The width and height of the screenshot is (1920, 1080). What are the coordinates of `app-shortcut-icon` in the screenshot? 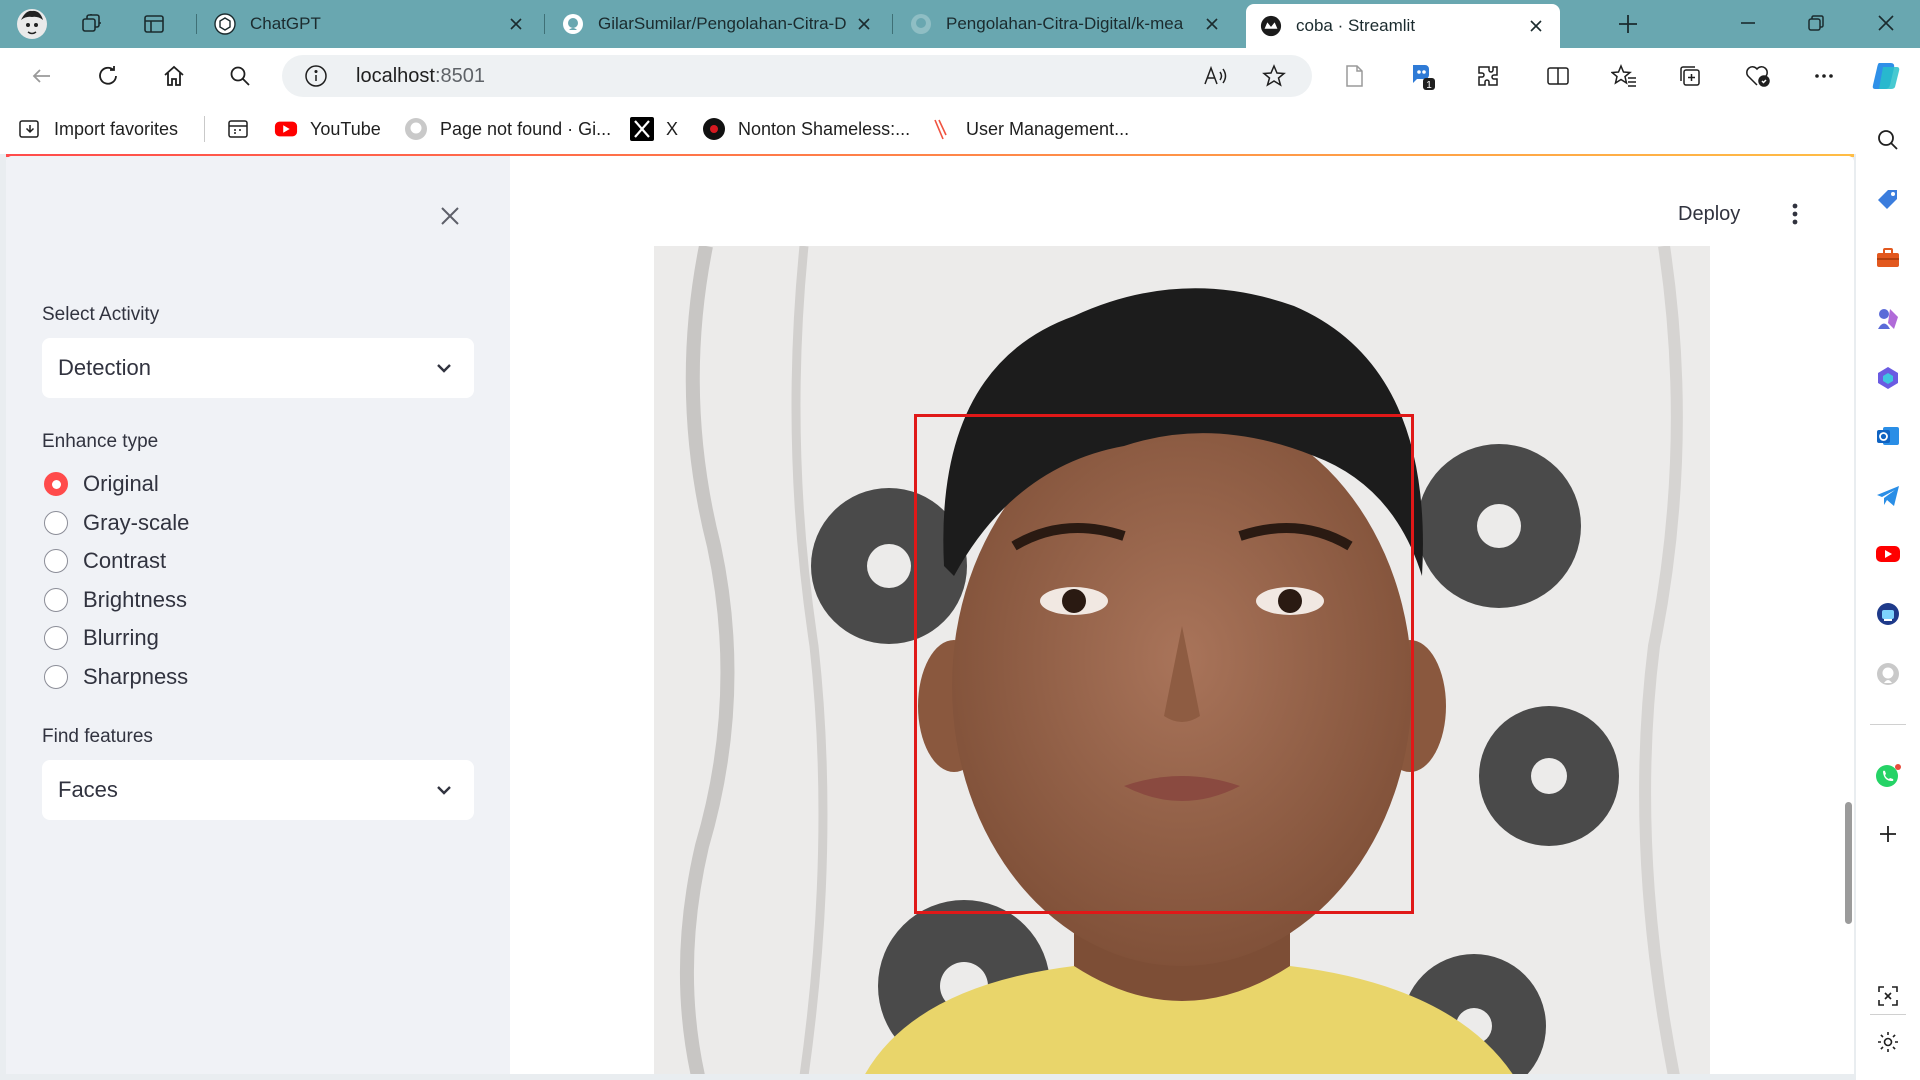 It's located at (1888, 614).